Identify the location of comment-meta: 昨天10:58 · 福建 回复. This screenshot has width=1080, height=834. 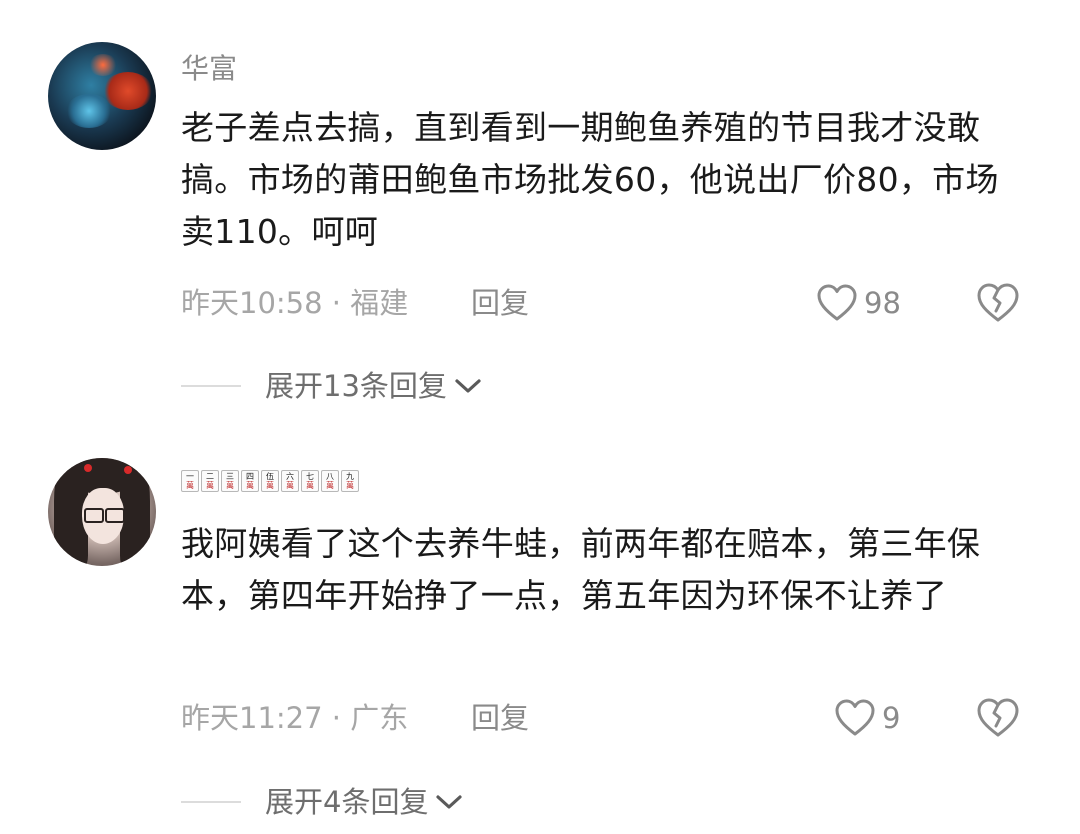
(355, 303).